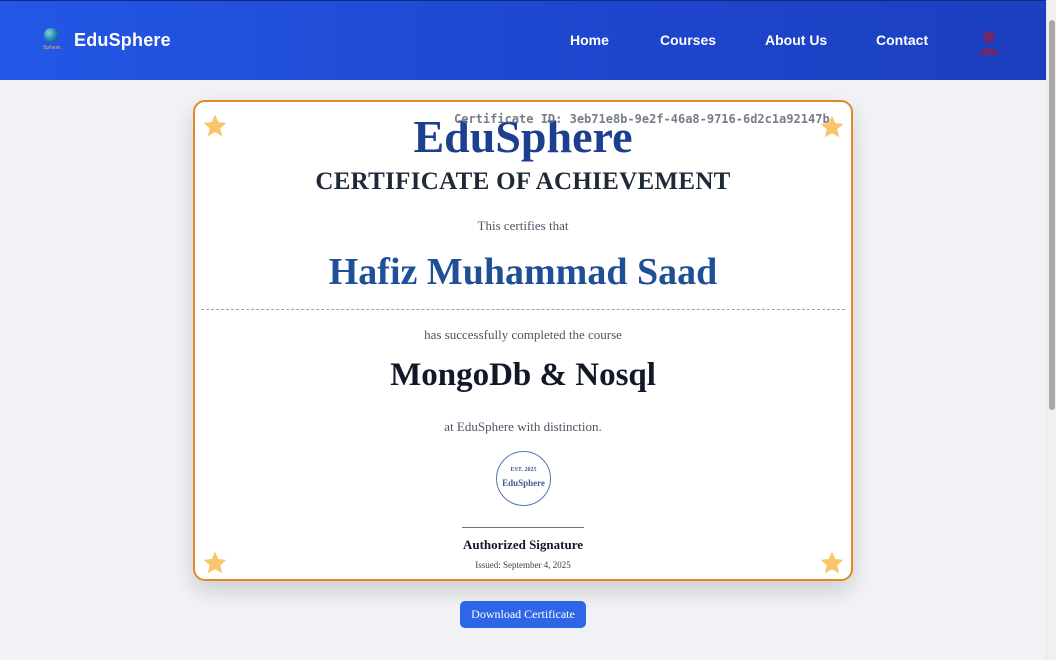  Describe the element at coordinates (523, 309) in the screenshot. I see `divider` at that location.